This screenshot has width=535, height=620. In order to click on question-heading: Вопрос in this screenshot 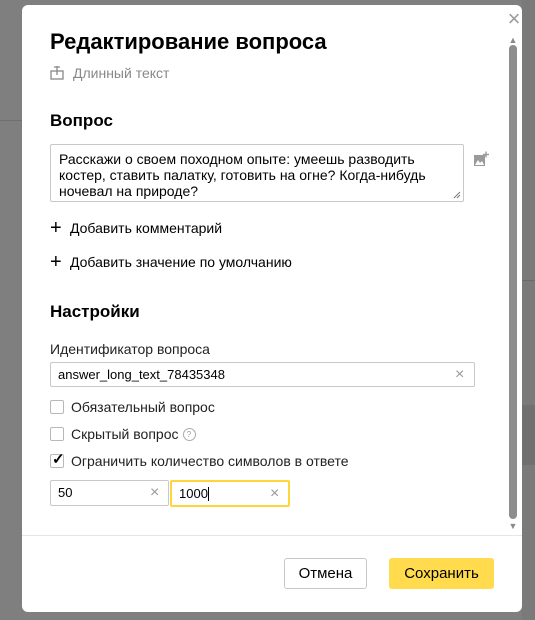, I will do `click(81, 120)`.